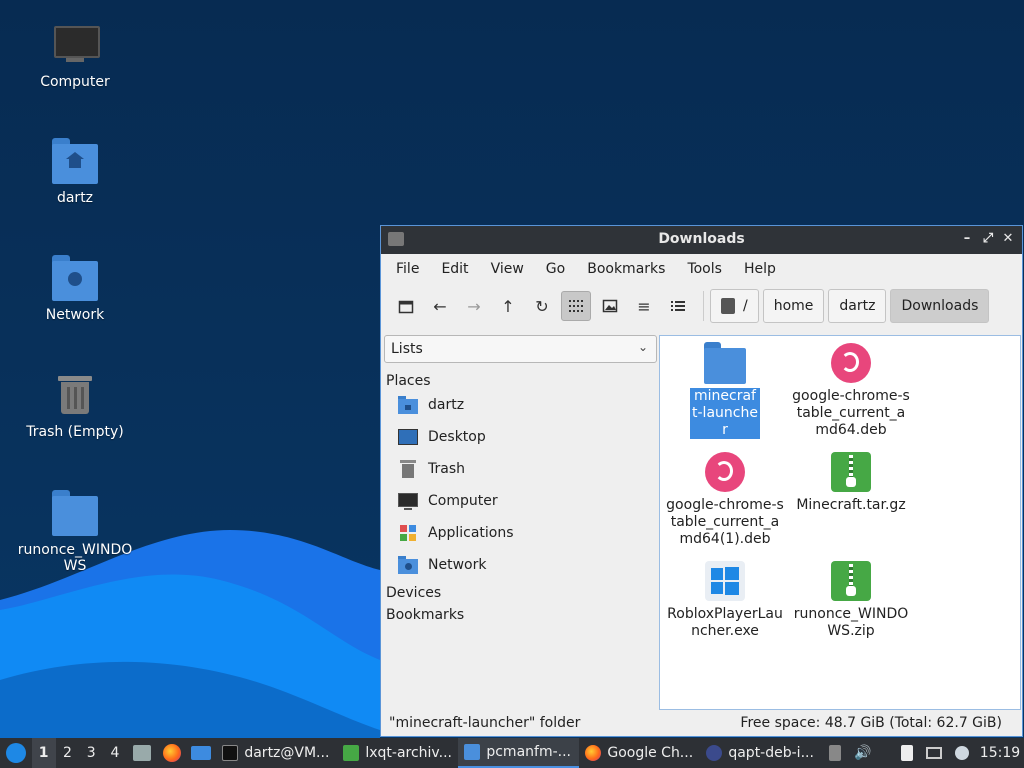  I want to click on place-network: Network, so click(520, 565).